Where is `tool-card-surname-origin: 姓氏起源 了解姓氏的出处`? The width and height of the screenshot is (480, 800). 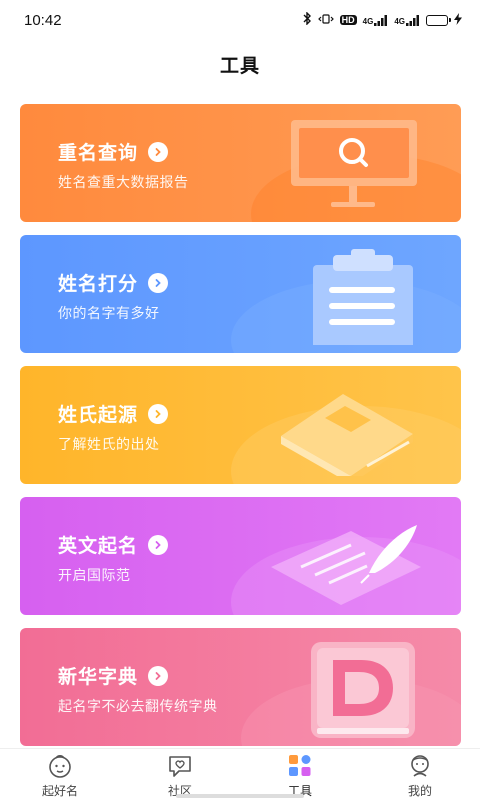
tool-card-surname-origin: 姓氏起源 了解姓氏的出处 is located at coordinates (240, 425).